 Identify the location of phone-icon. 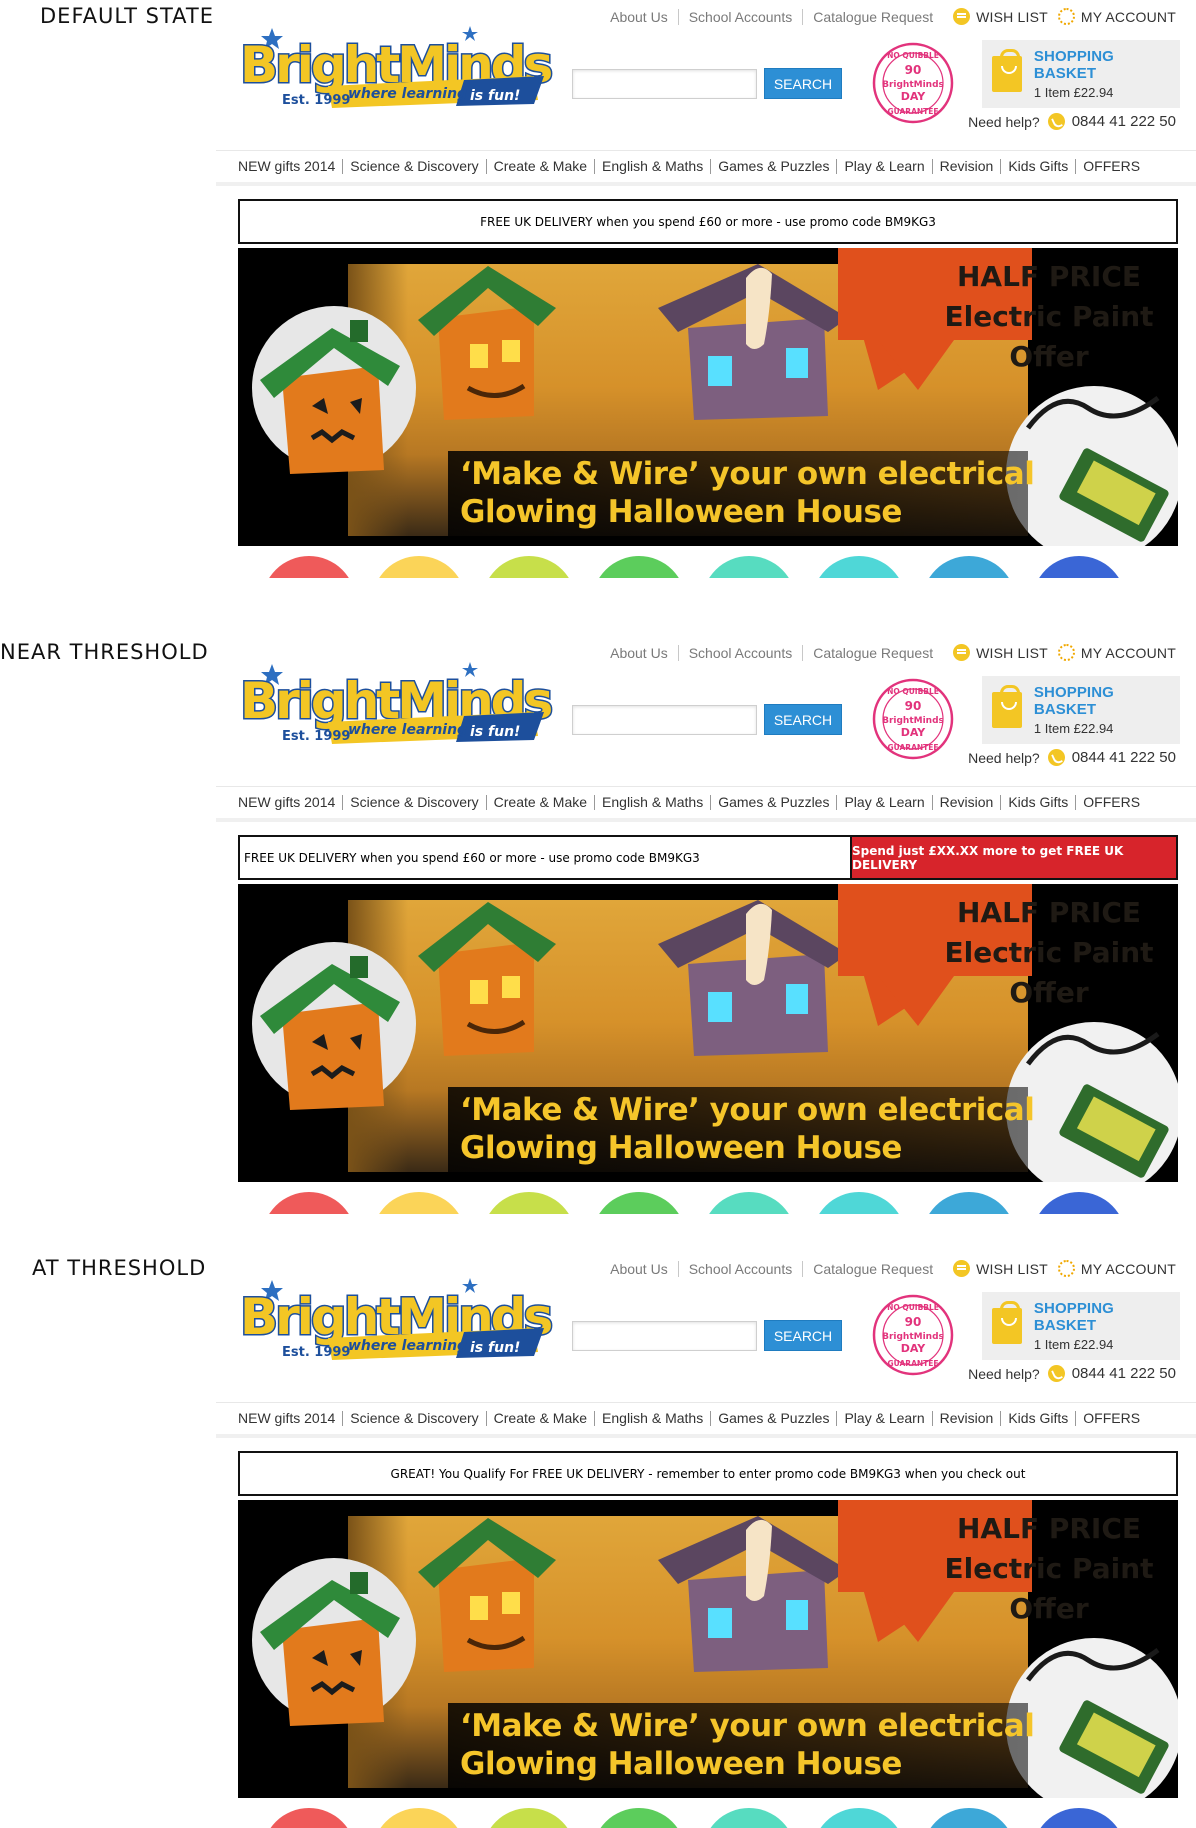
(1056, 757).